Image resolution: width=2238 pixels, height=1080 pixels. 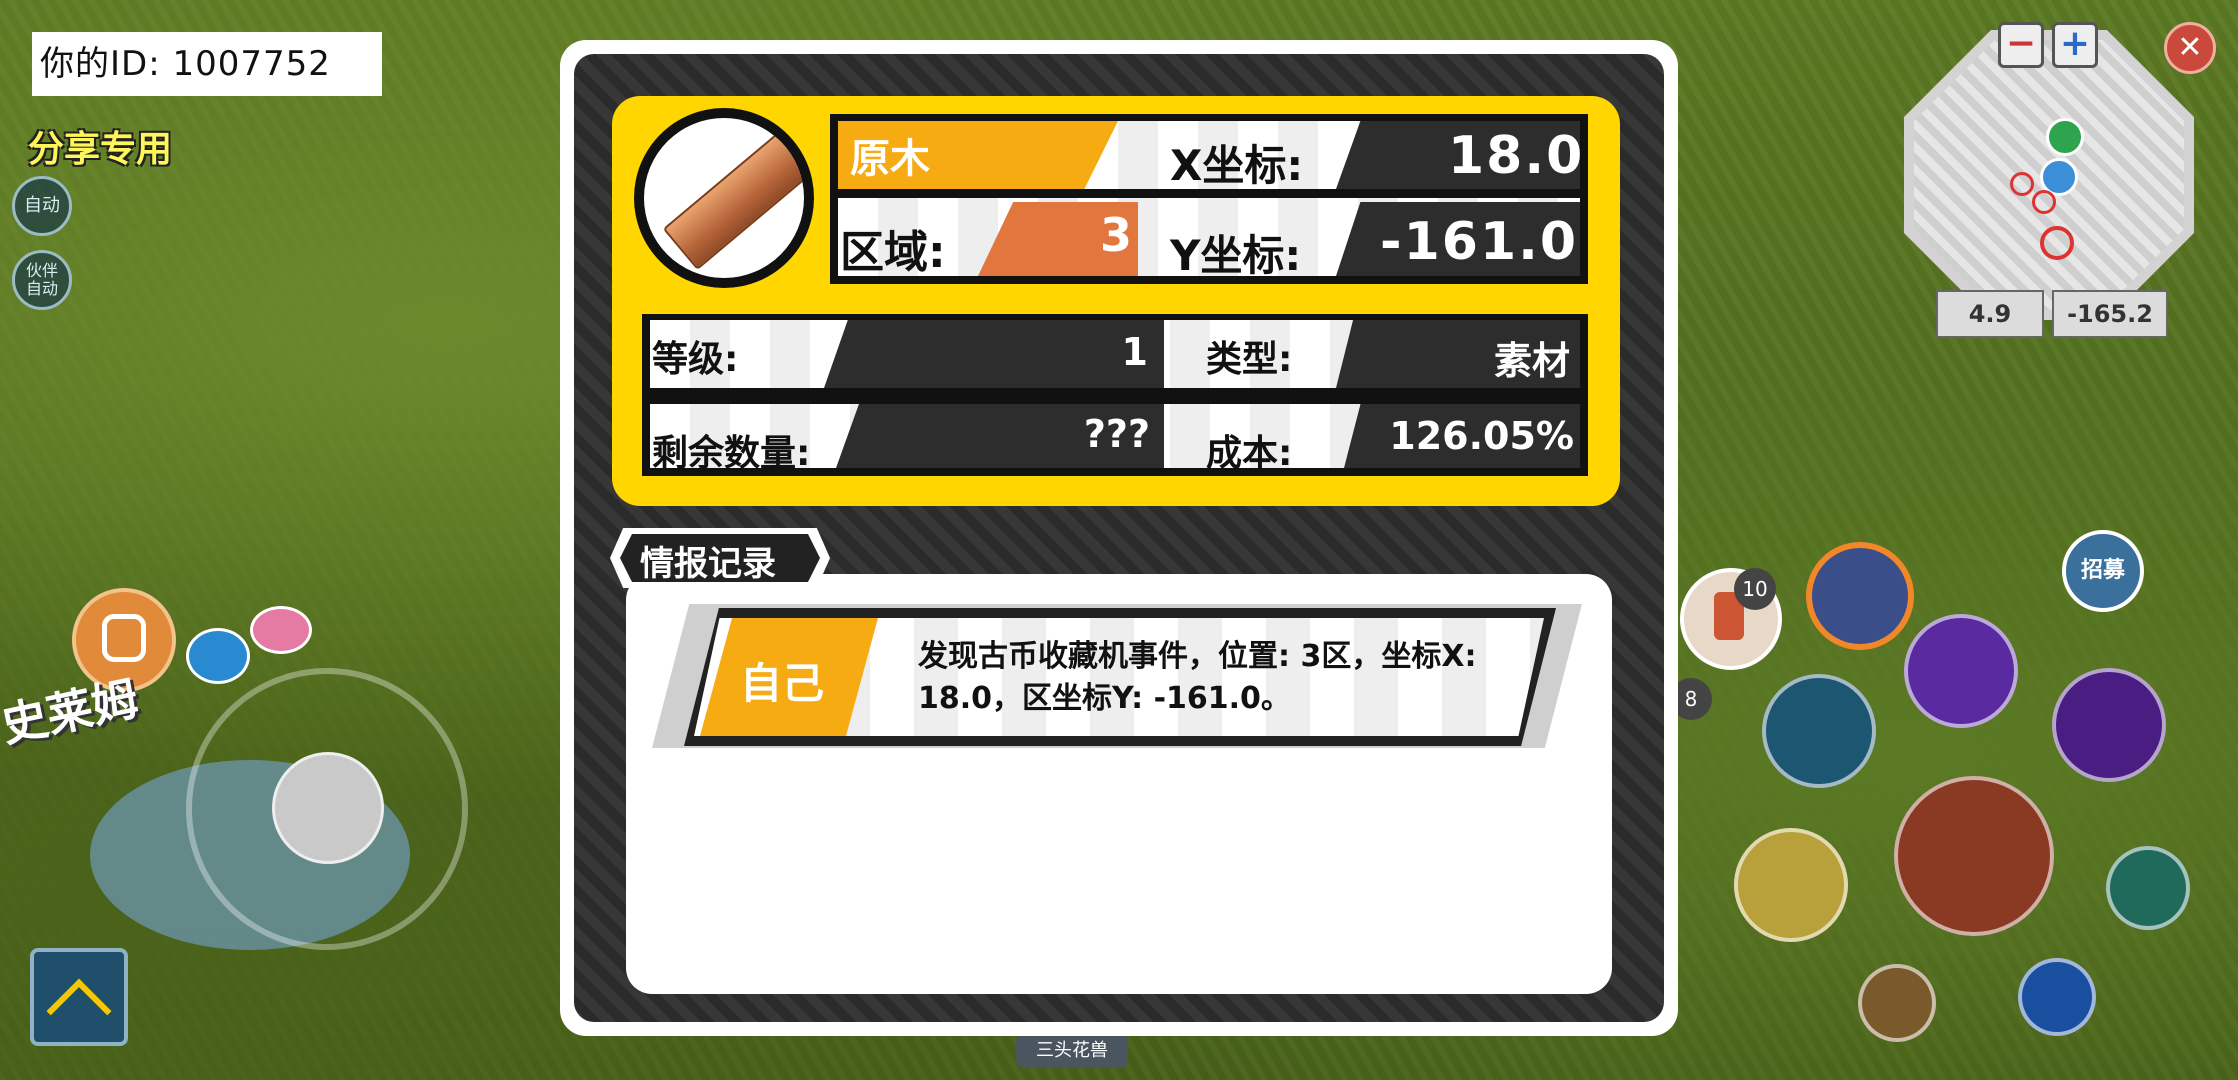 I want to click on zoom-out-button: −, so click(x=2021, y=45).